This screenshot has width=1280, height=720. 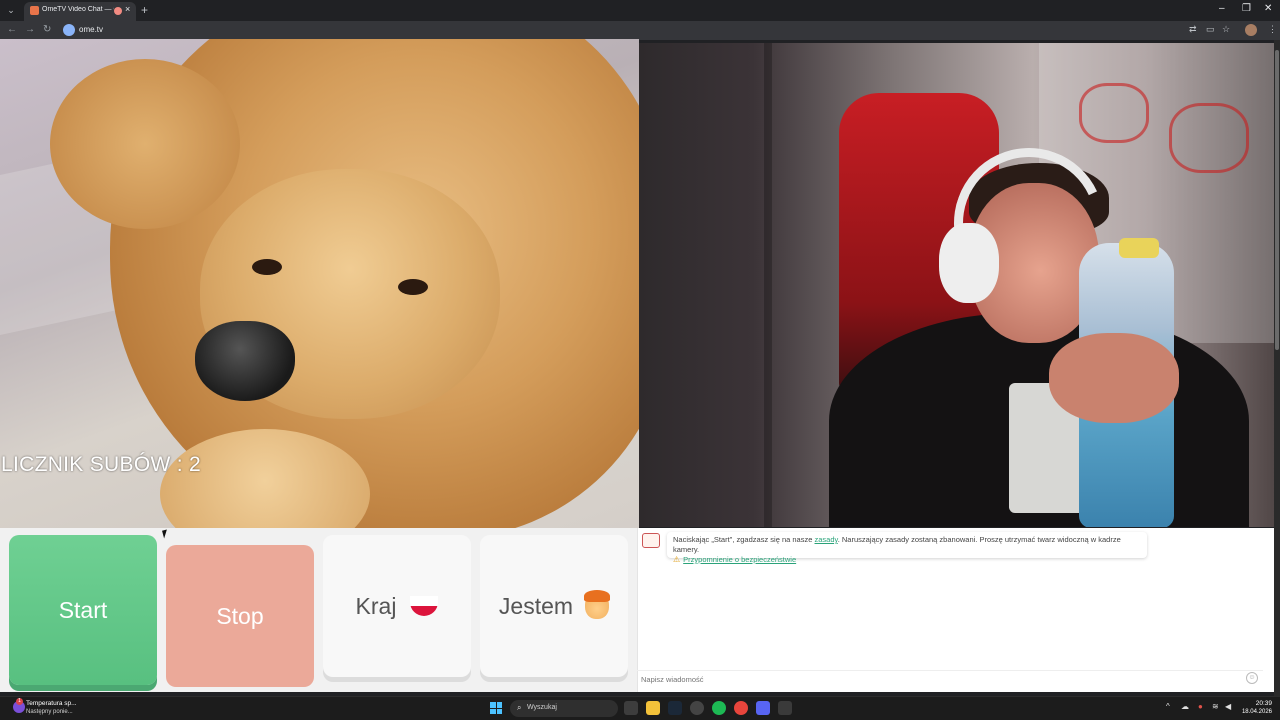 I want to click on translate-icon: ⇄, so click(x=1193, y=29).